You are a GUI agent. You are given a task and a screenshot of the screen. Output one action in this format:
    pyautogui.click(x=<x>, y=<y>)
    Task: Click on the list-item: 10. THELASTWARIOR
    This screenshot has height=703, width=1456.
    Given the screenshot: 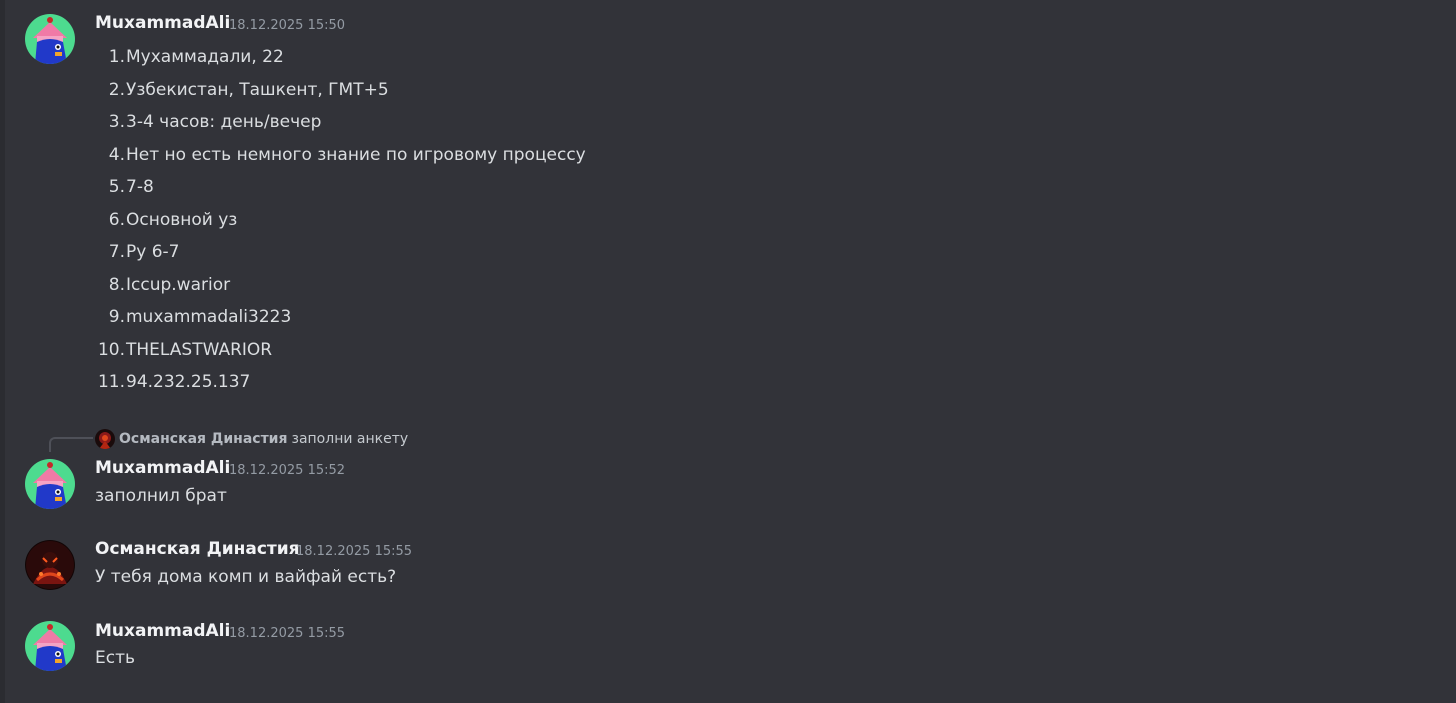 What is the action you would take?
    pyautogui.click(x=505, y=350)
    